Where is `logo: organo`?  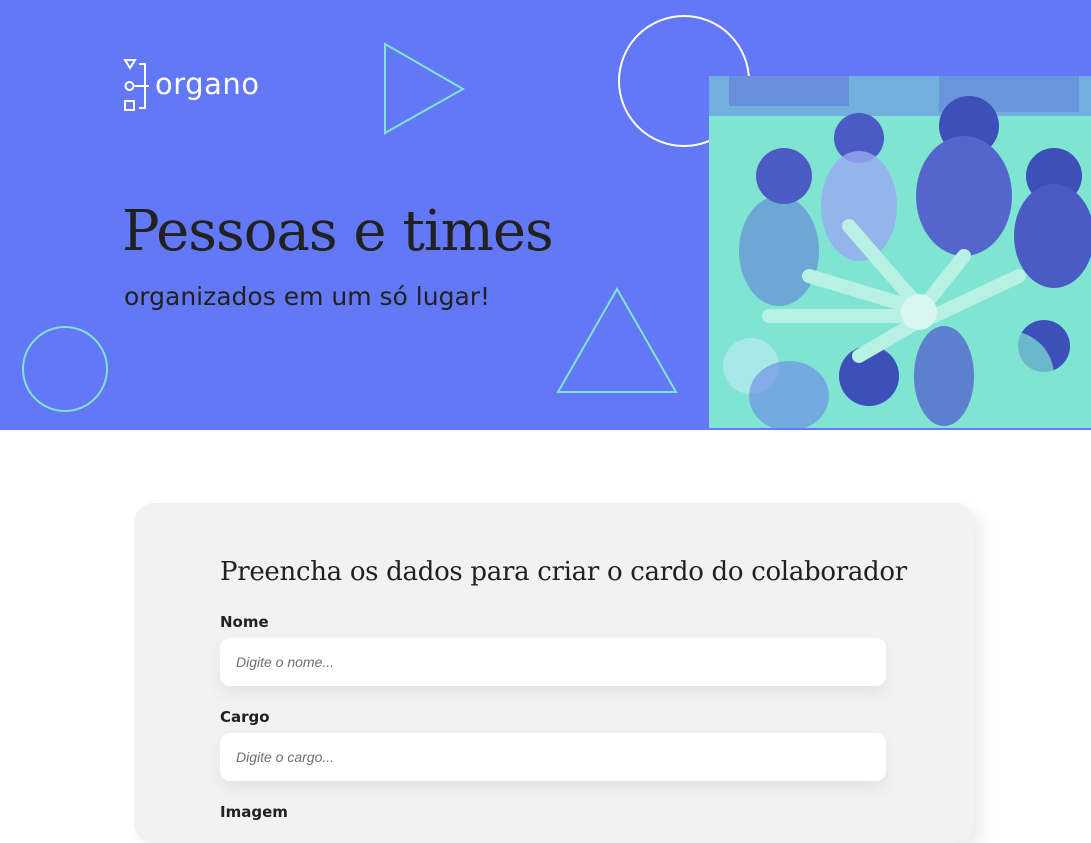 logo: organo is located at coordinates (191, 85).